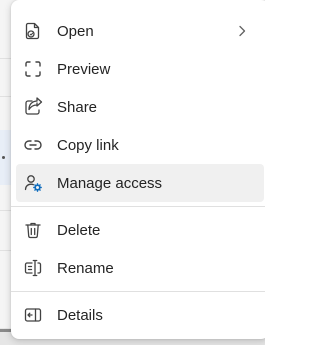  I want to click on menu-item-manage-access: Manage access, so click(140, 183).